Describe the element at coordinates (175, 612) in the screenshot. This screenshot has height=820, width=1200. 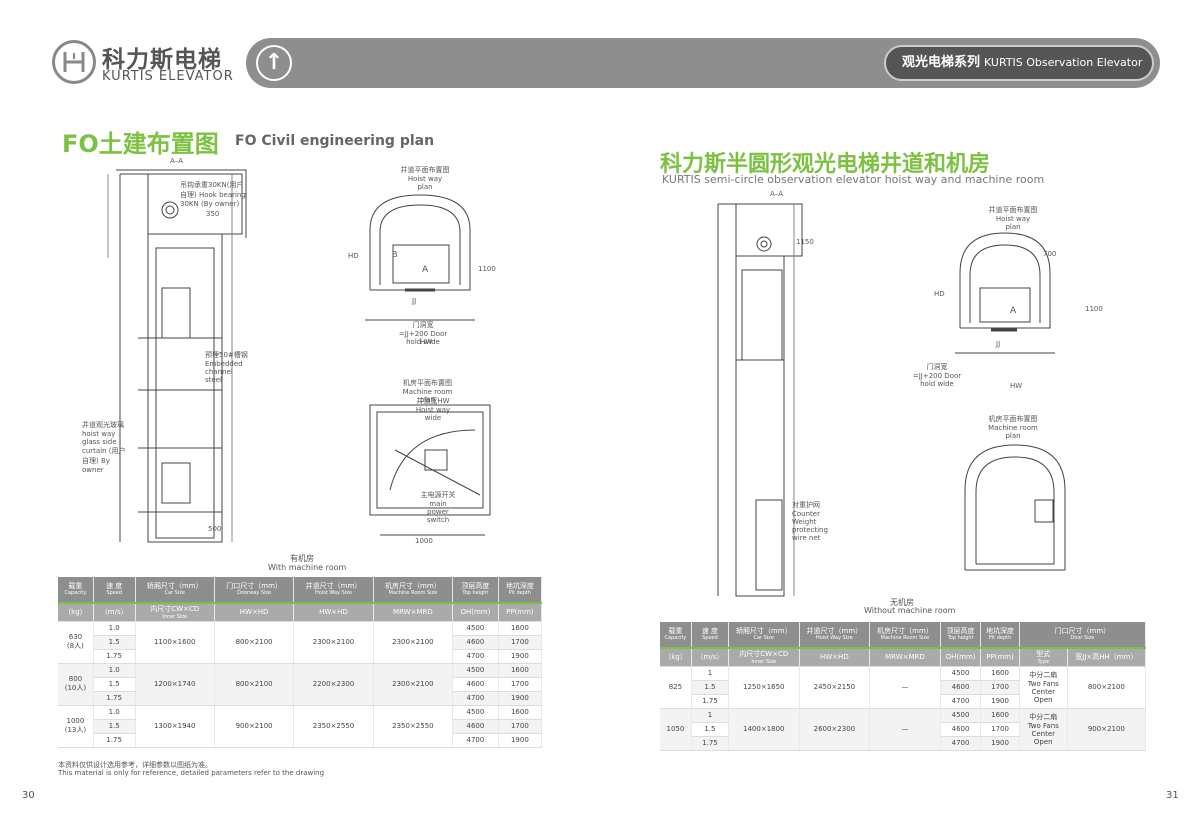
I see `left-unit-2: 内尺寸CW×CD Inner Size` at that location.